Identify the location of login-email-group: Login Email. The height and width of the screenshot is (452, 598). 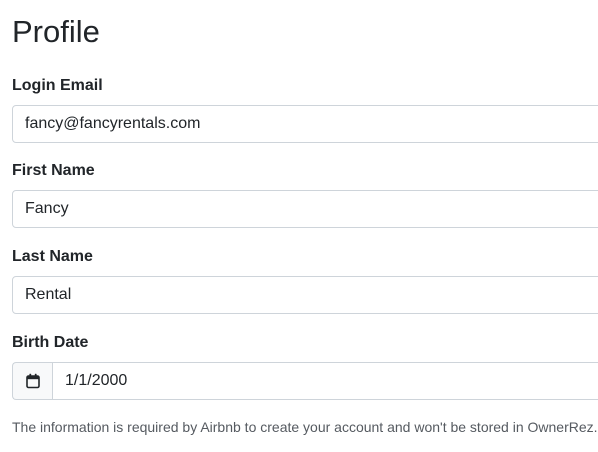
(305, 109).